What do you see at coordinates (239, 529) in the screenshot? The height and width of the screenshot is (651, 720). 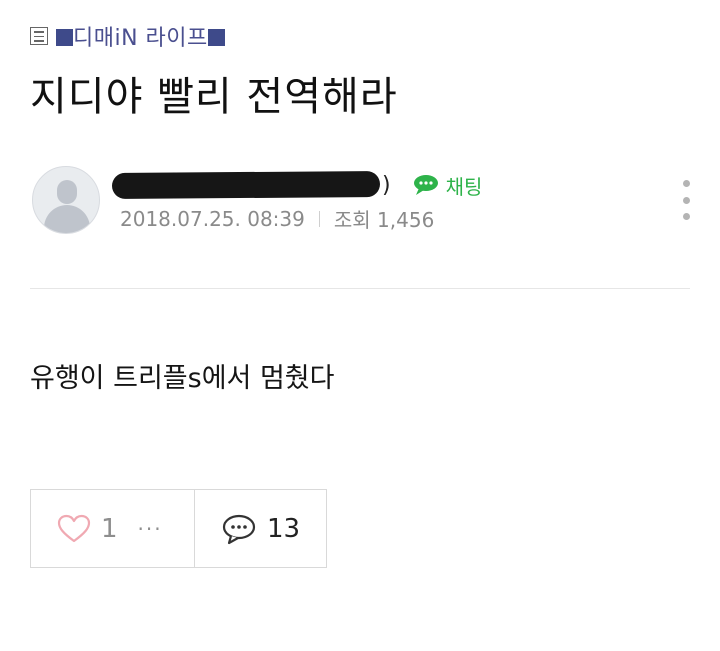 I see `comment-icon` at bounding box center [239, 529].